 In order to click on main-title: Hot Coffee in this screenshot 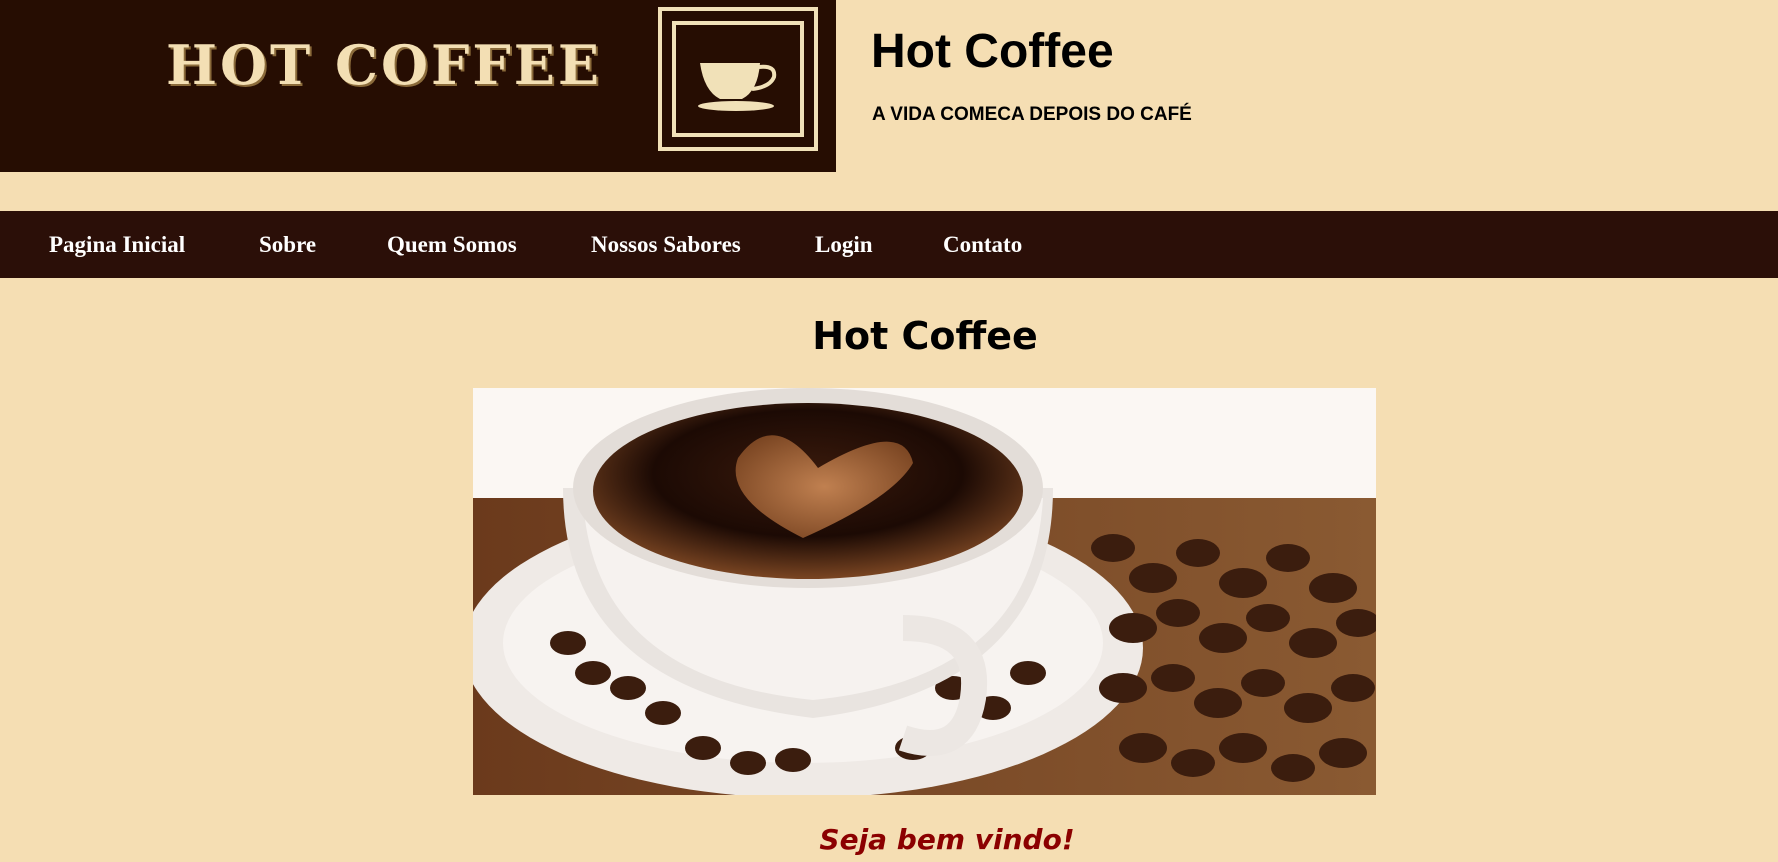, I will do `click(925, 336)`.